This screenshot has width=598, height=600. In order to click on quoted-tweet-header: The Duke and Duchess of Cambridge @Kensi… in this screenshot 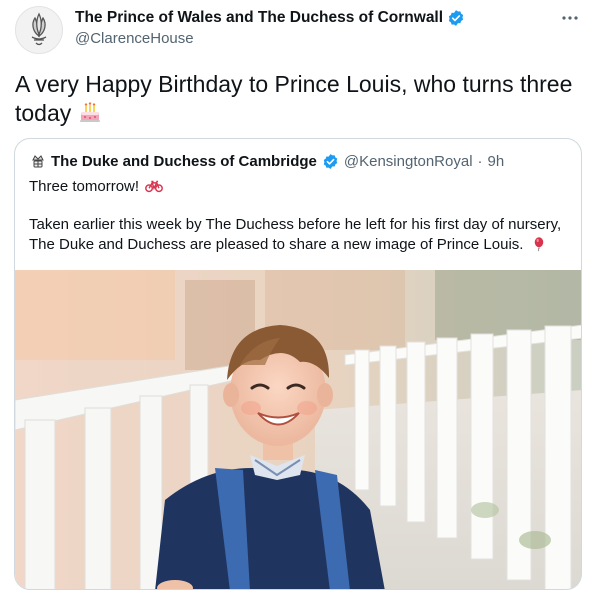, I will do `click(267, 161)`.